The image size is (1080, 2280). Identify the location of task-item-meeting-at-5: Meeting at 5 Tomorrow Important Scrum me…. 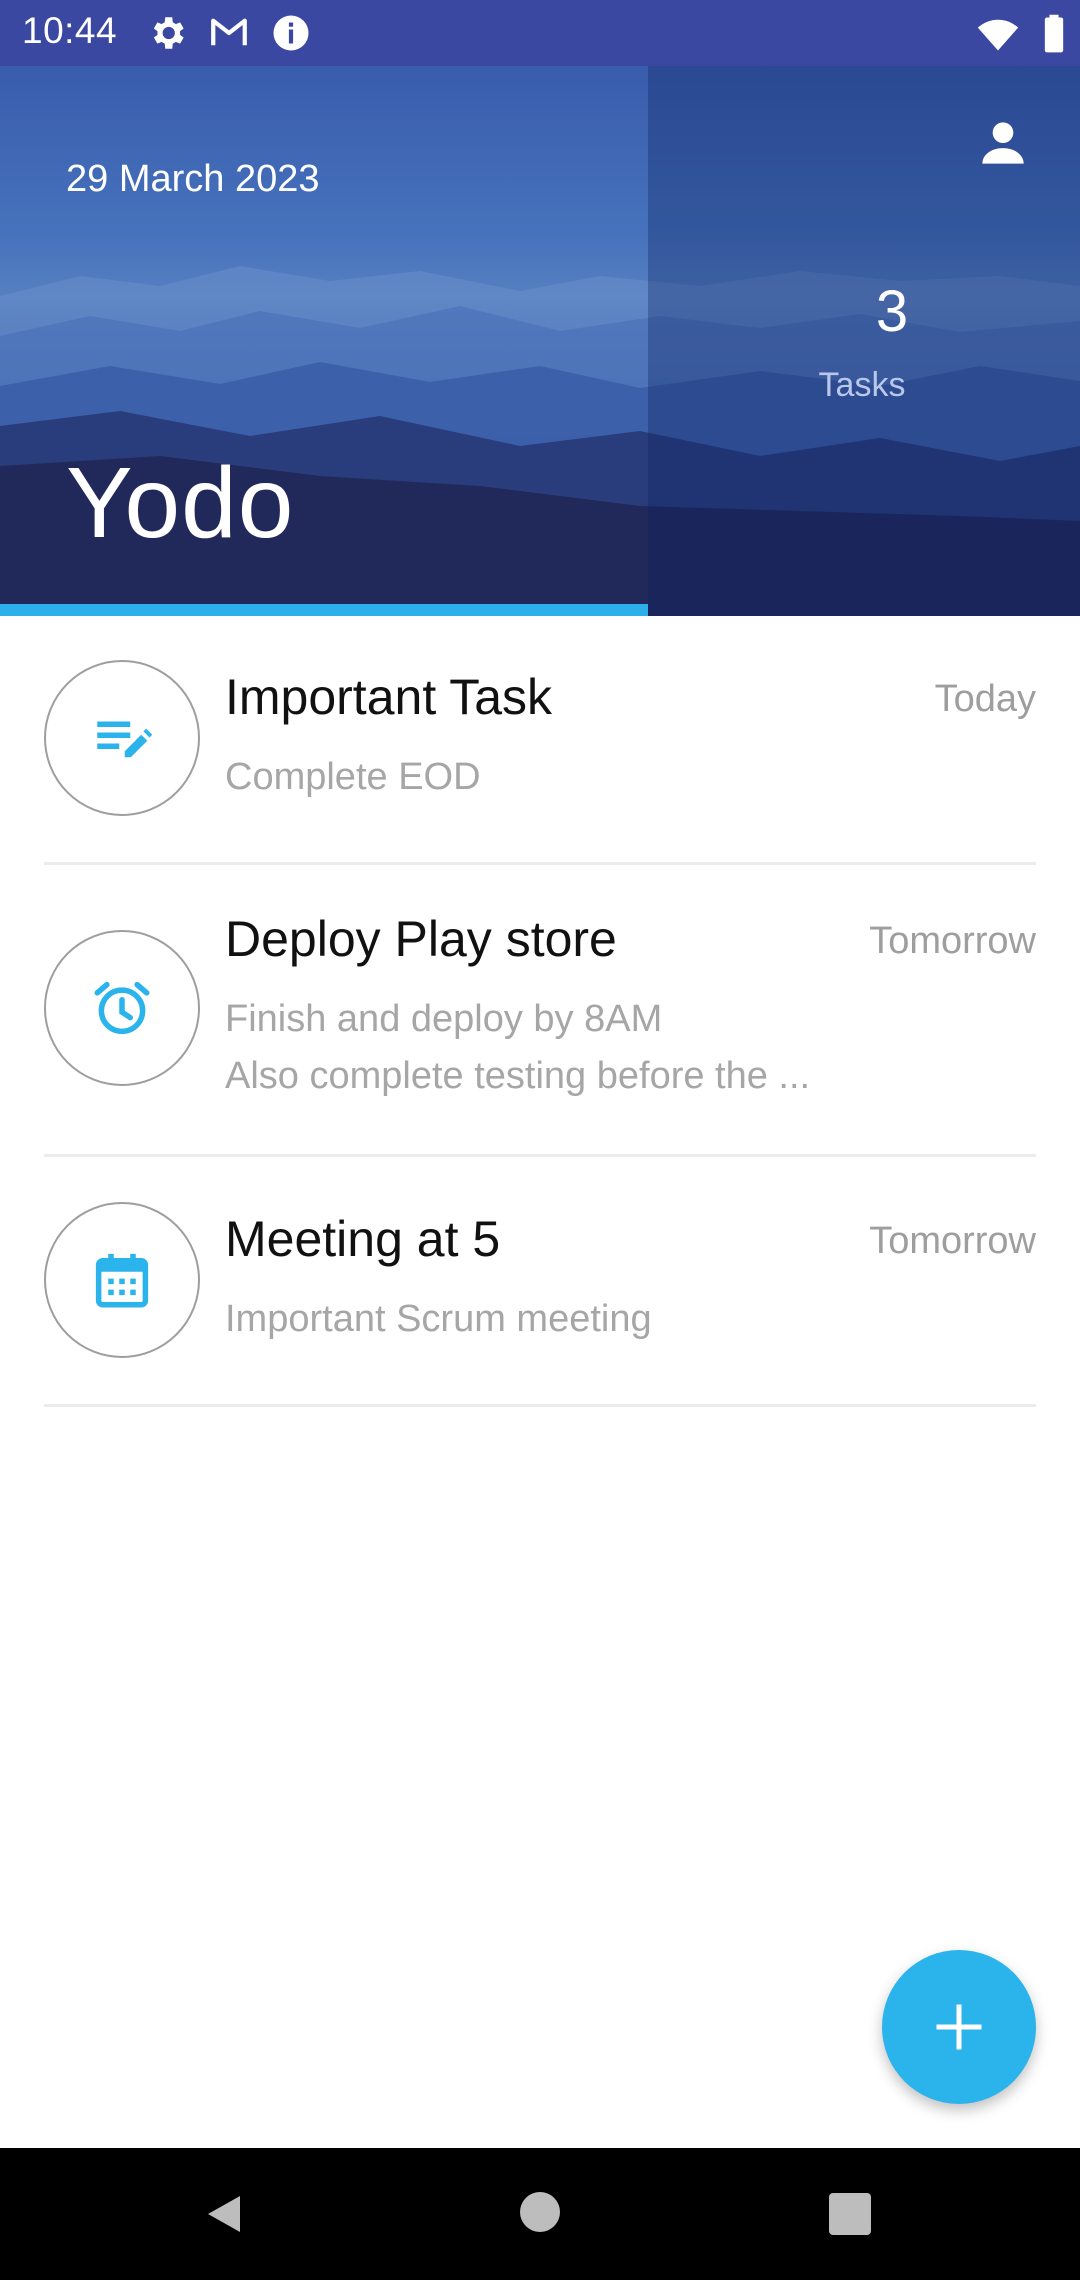
(540, 1281).